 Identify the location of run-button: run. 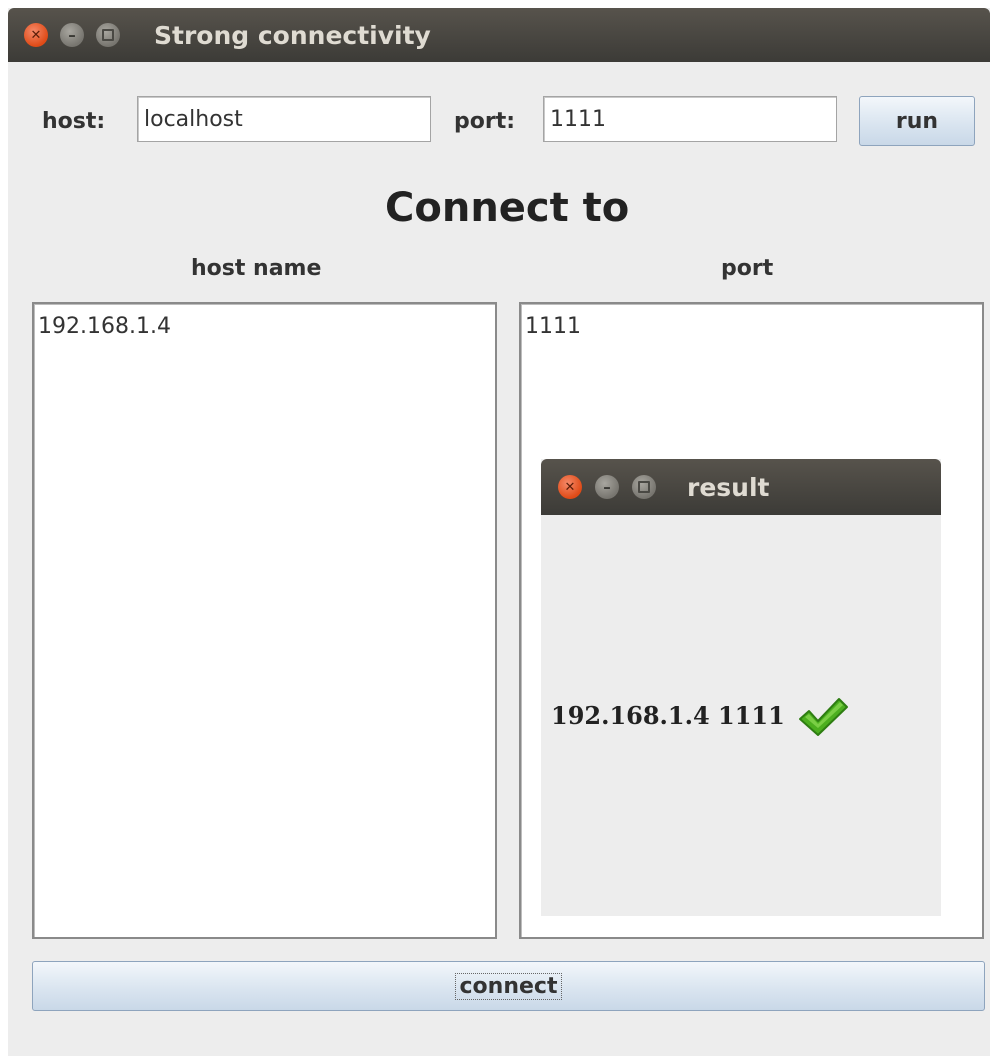
(917, 121).